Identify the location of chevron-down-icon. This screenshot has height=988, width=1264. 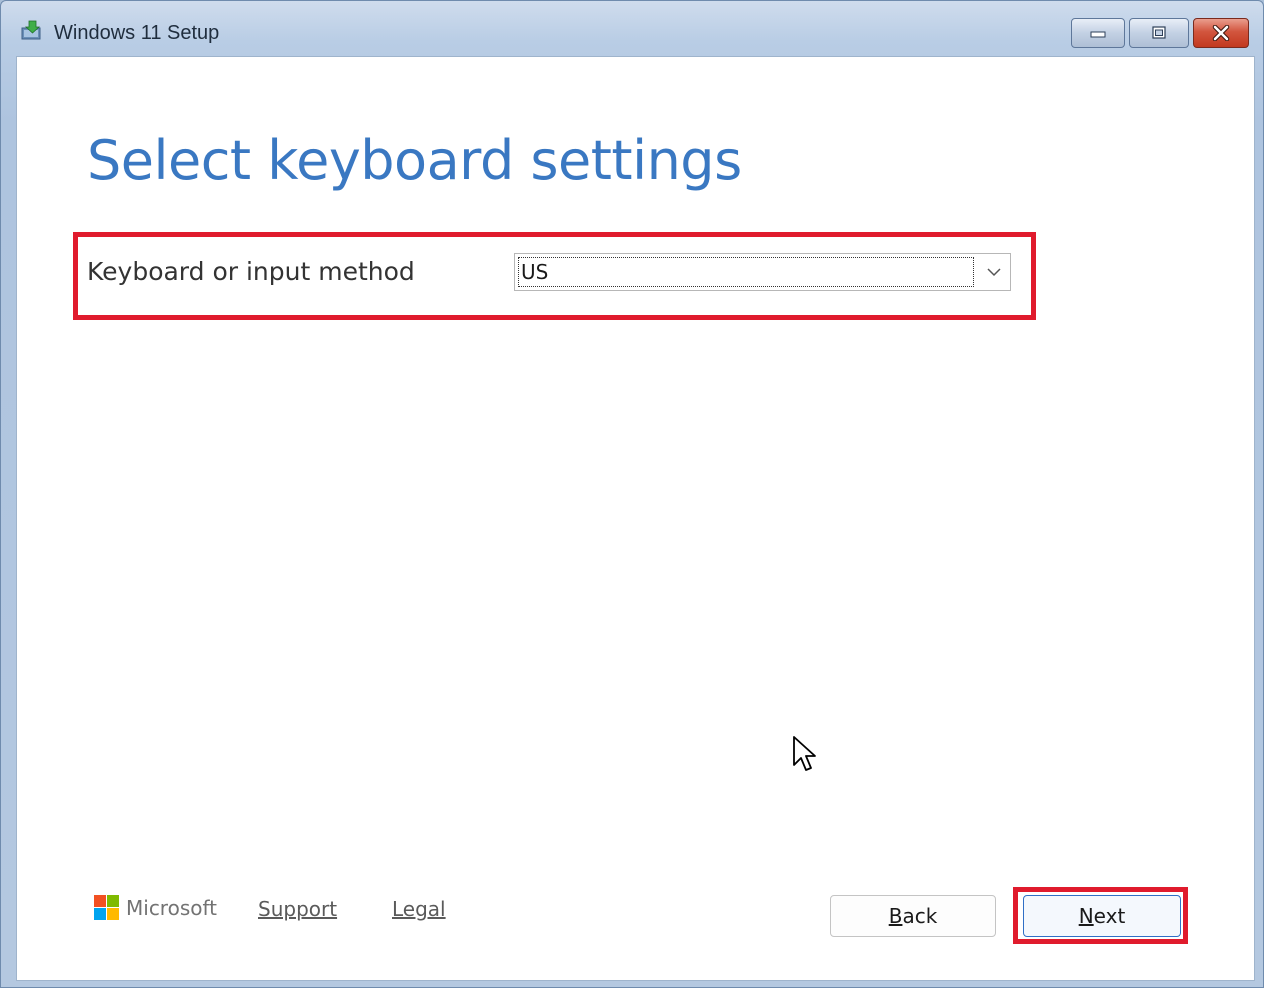
(994, 272).